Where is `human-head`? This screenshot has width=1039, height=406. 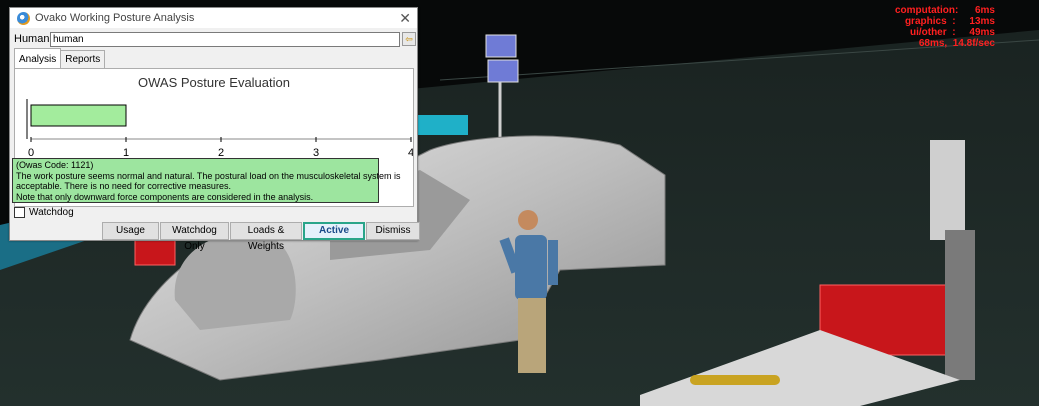
human-head is located at coordinates (528, 220).